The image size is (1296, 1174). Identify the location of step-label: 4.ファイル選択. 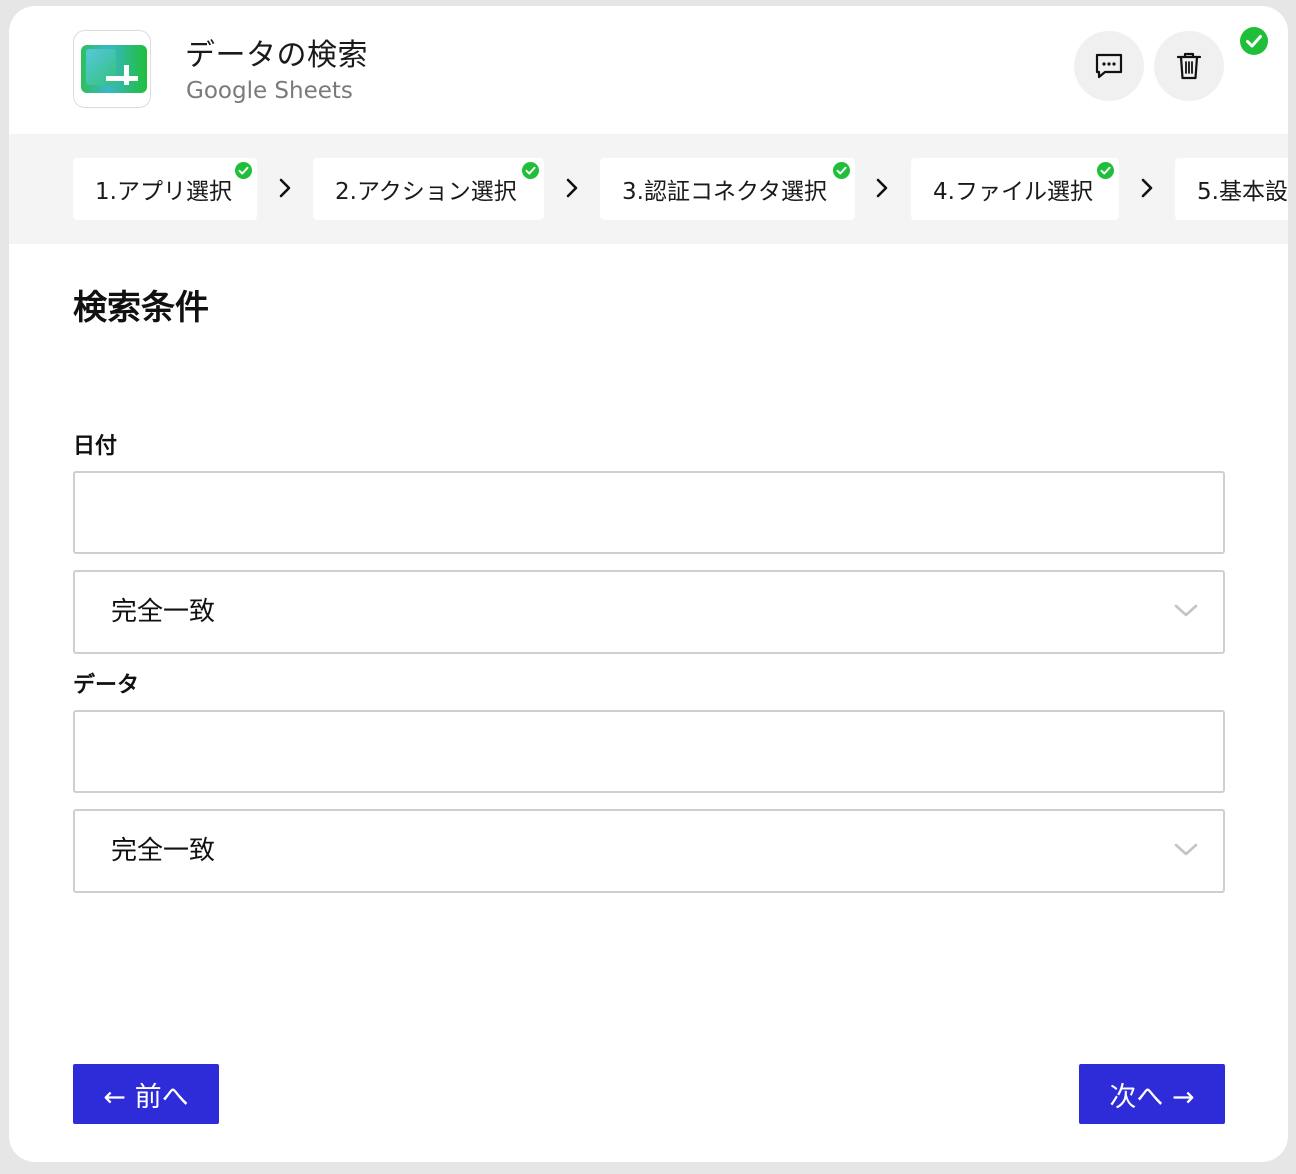
(1013, 192).